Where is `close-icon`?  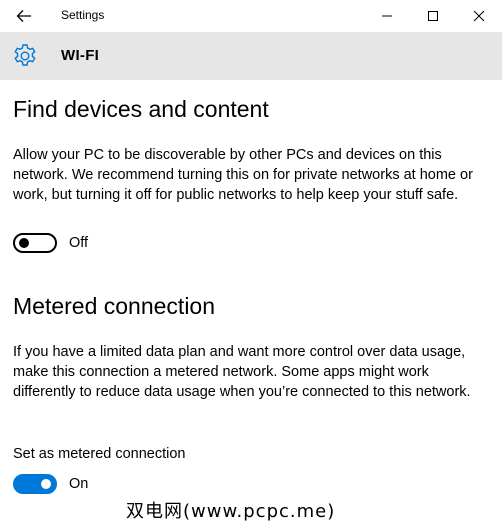 close-icon is located at coordinates (479, 16).